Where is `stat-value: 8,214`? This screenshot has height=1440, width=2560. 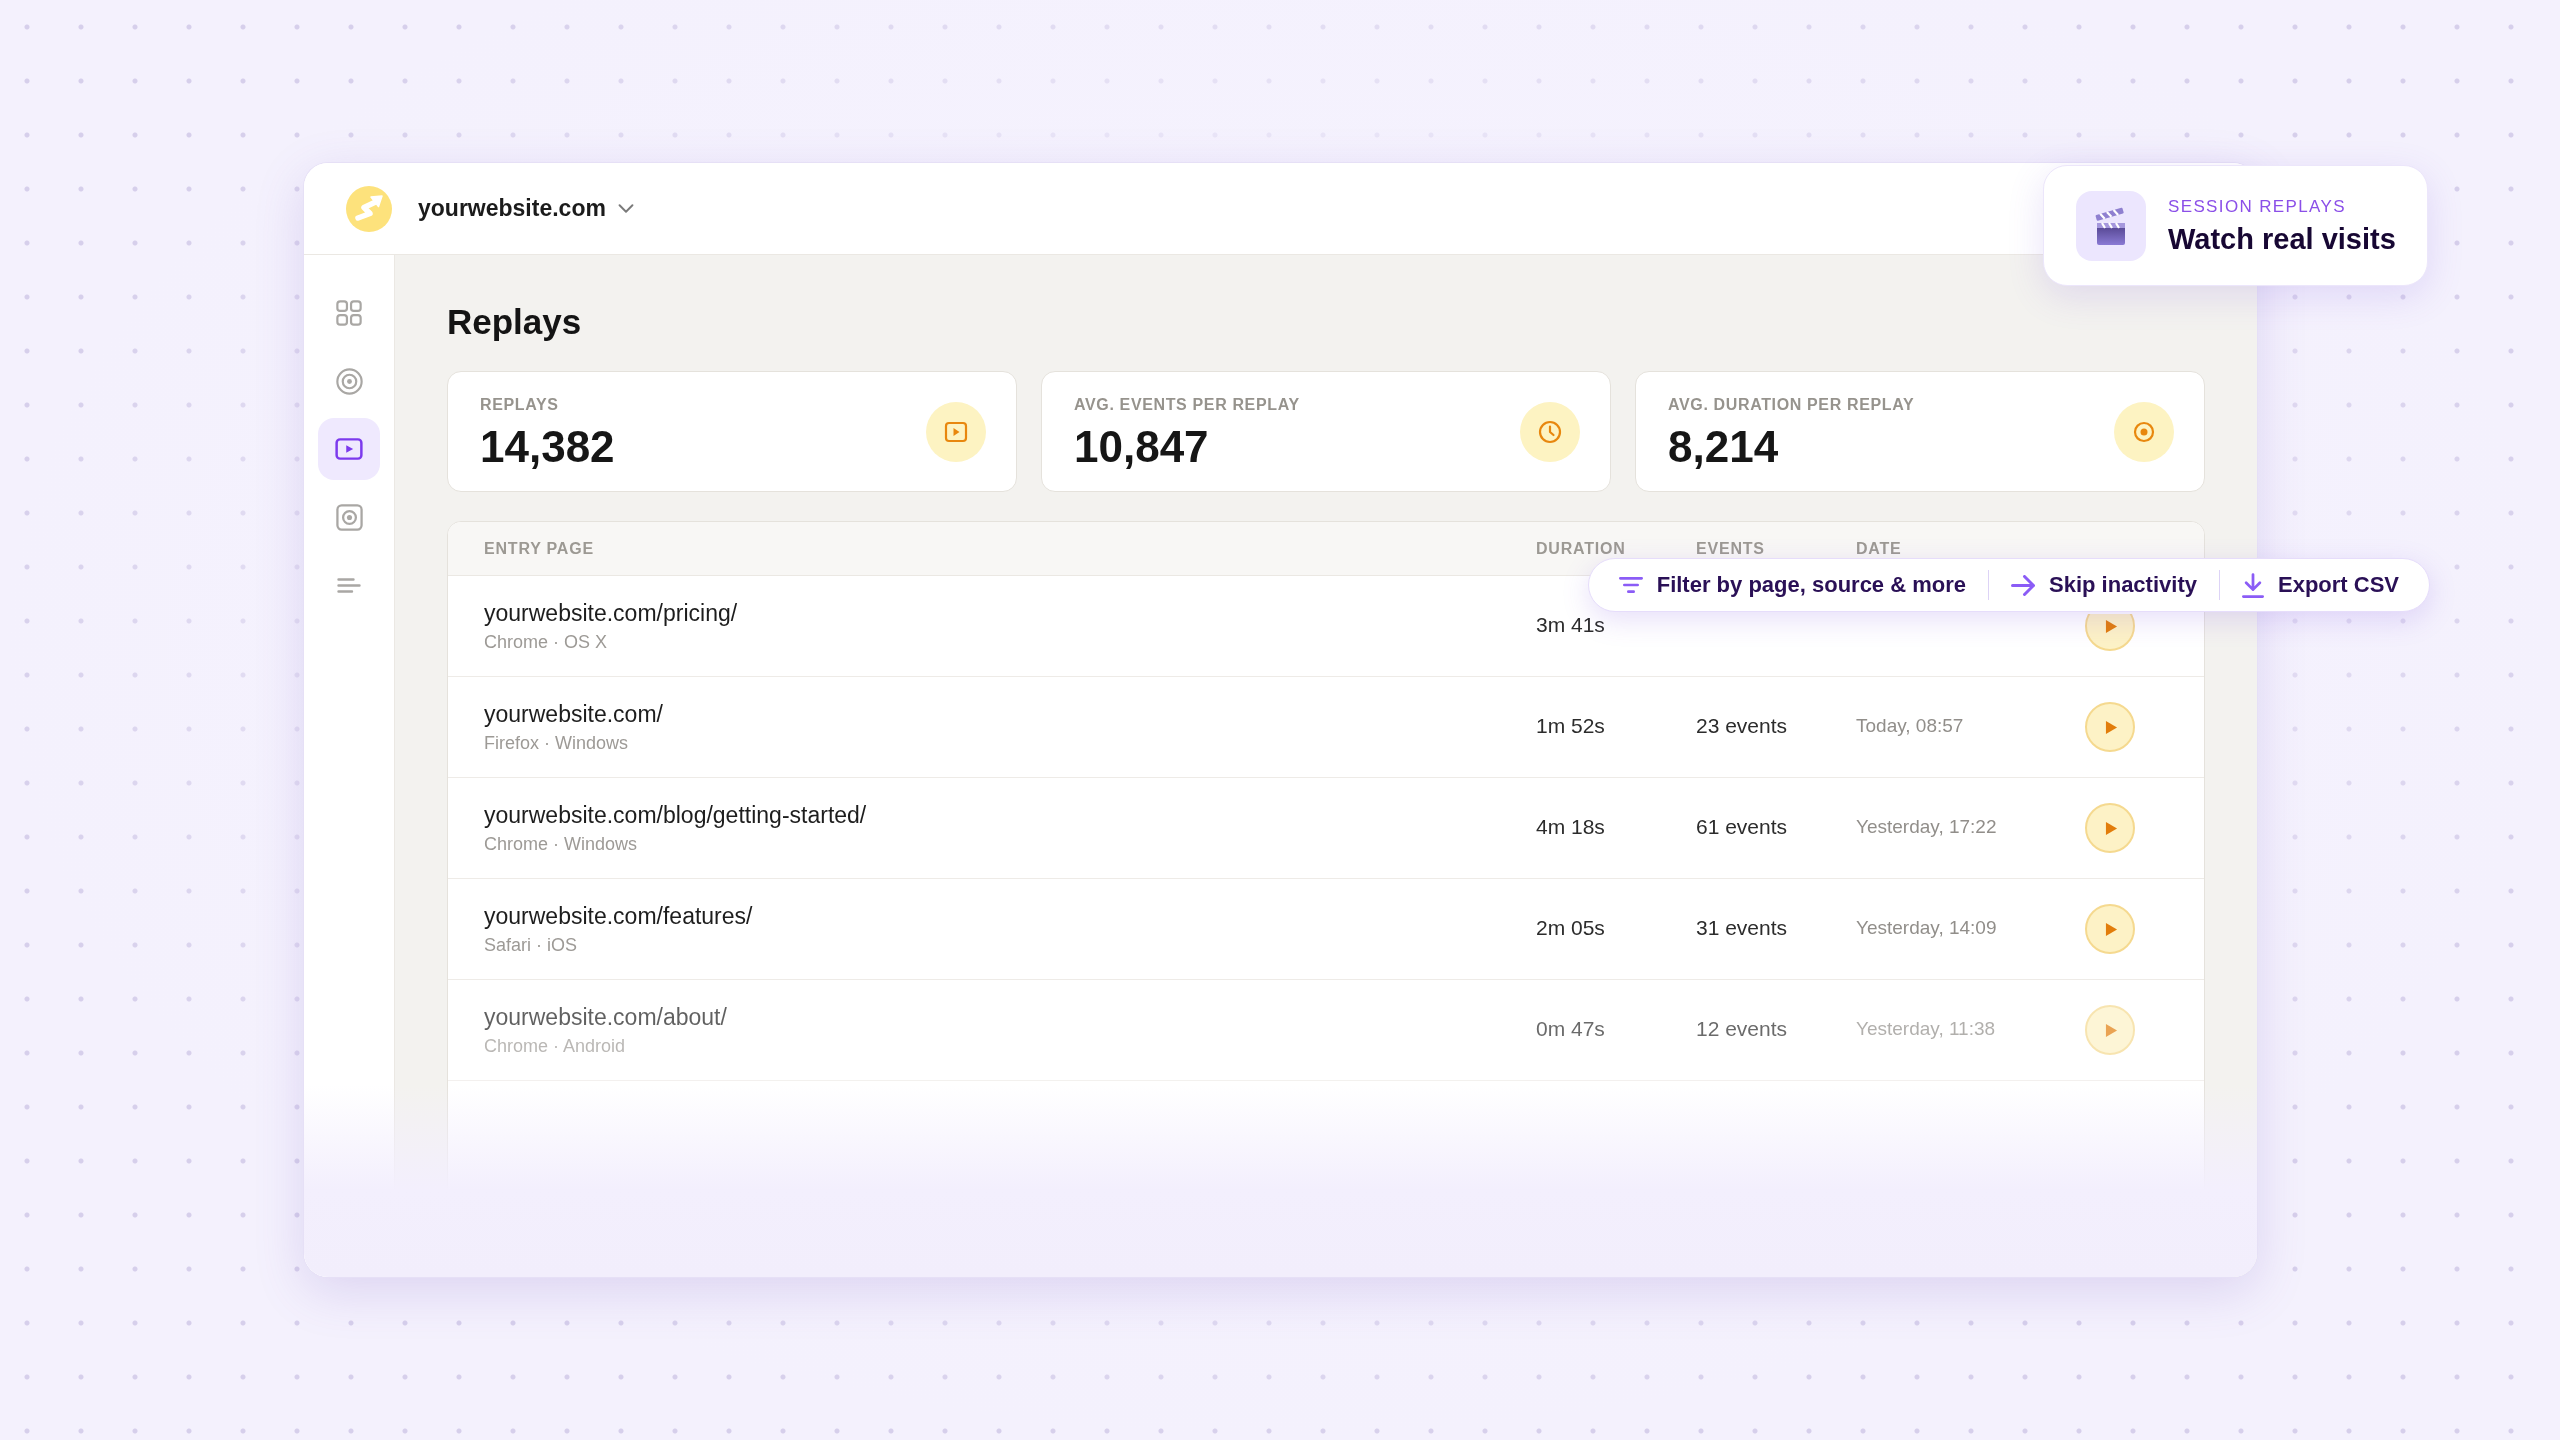
stat-value: 8,214 is located at coordinates (1724, 446).